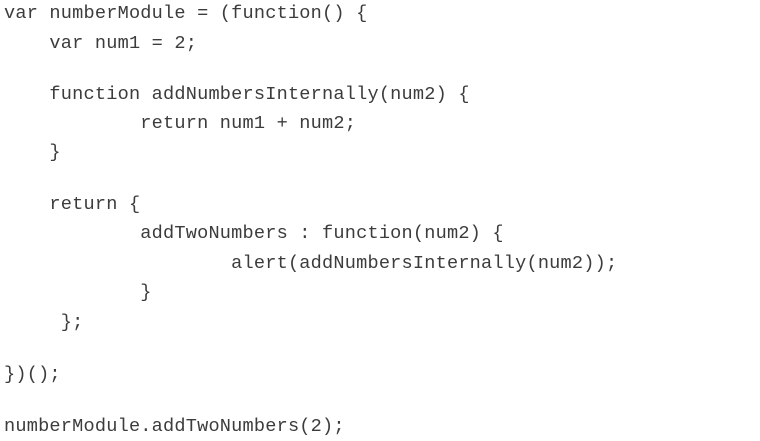 The width and height of the screenshot is (760, 441). What do you see at coordinates (186, 13) in the screenshot?
I see `code-line-1: var numberModule = (function() {` at bounding box center [186, 13].